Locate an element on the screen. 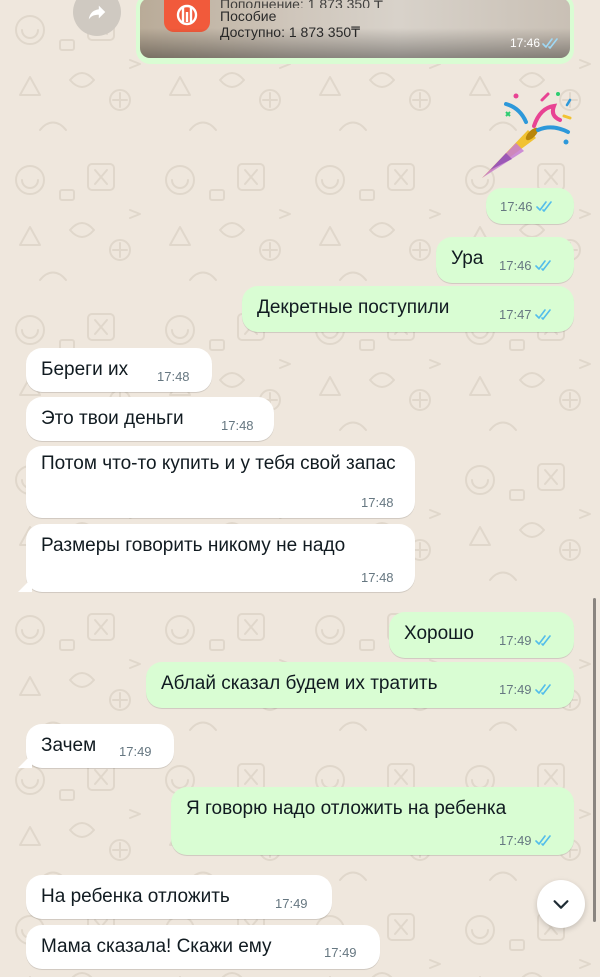 The image size is (600, 977). party-popper-sticker is located at coordinates (526, 136).